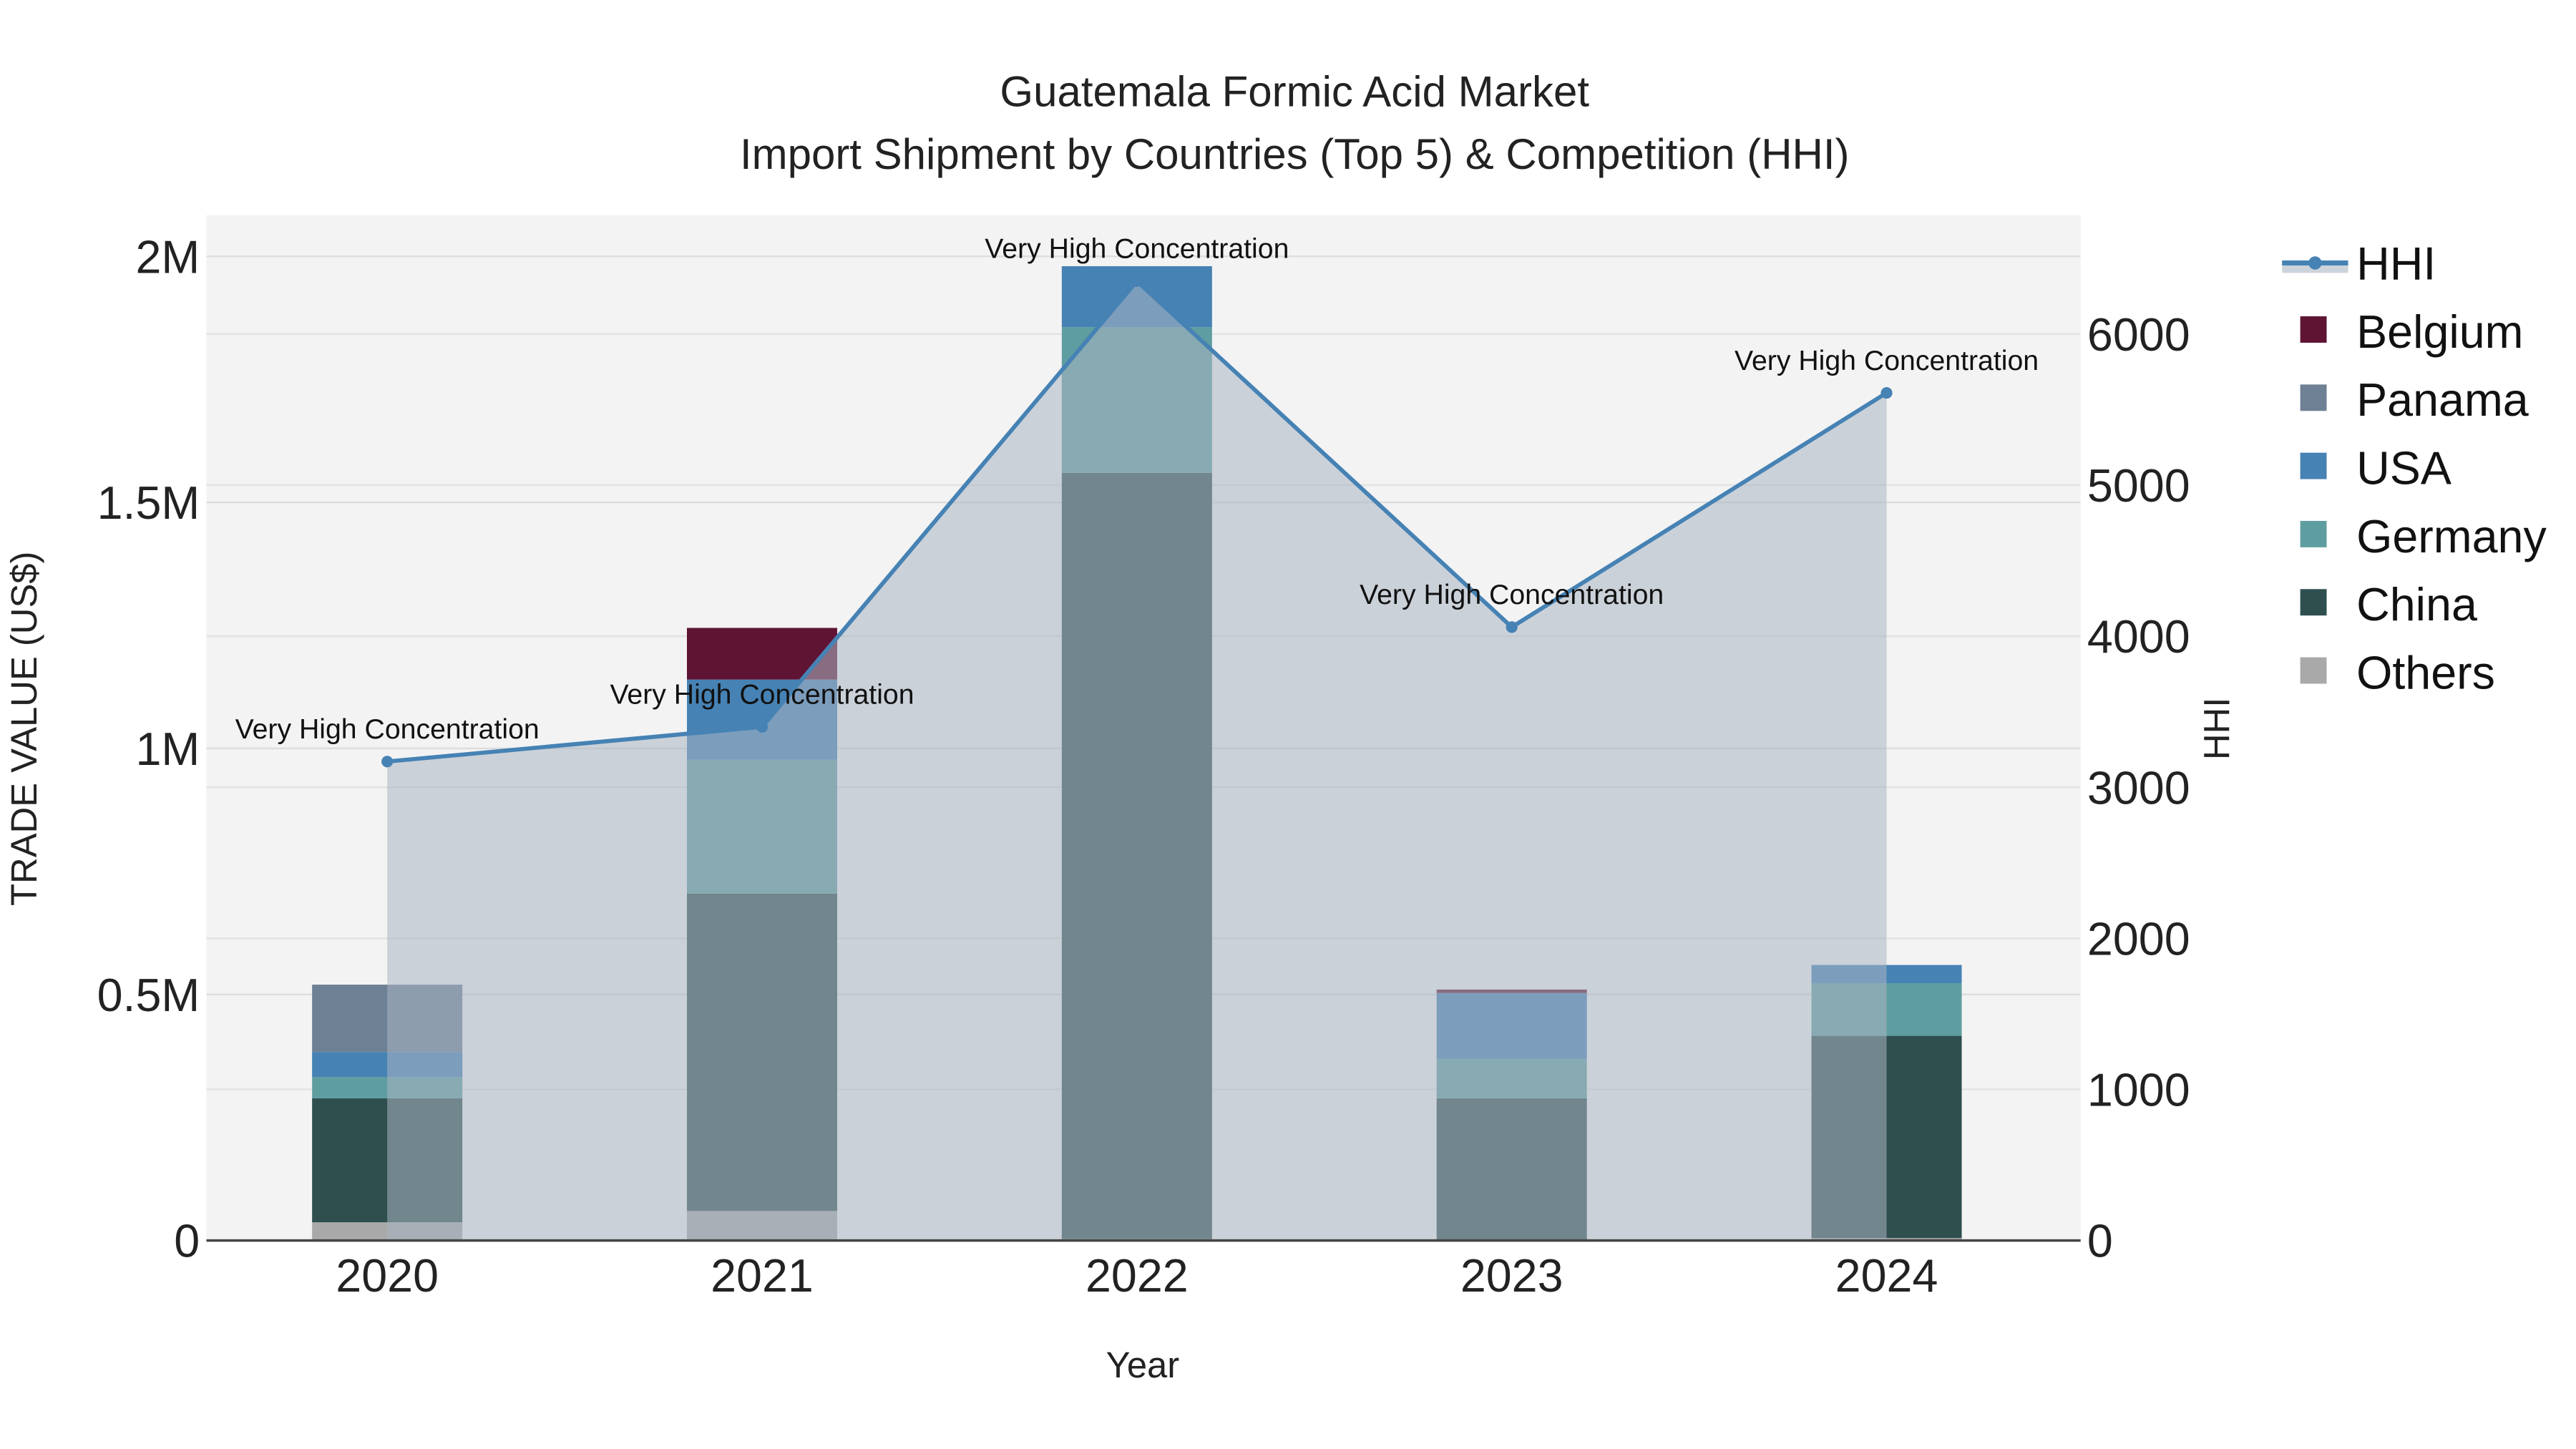 This screenshot has width=2576, height=1449. I want to click on legend-label: Belgium, so click(2439, 332).